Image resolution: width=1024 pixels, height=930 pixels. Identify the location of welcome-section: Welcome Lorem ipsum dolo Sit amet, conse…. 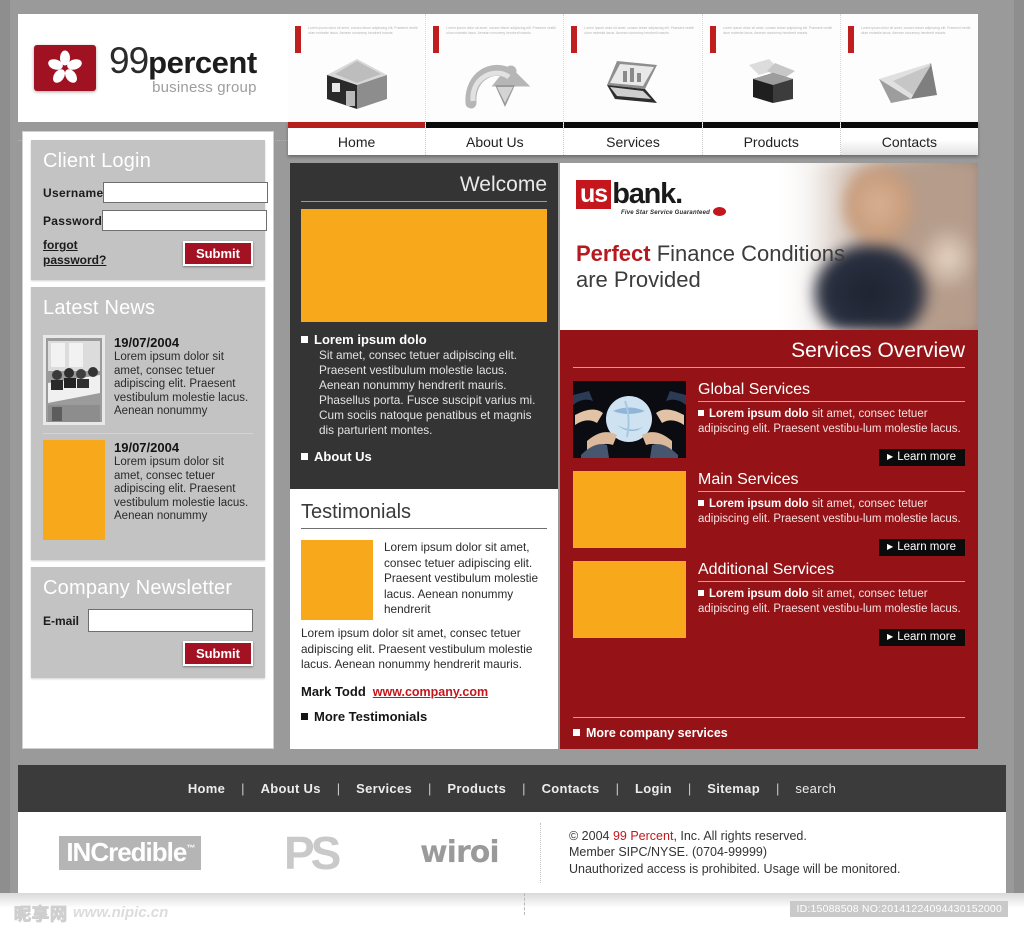
(424, 326).